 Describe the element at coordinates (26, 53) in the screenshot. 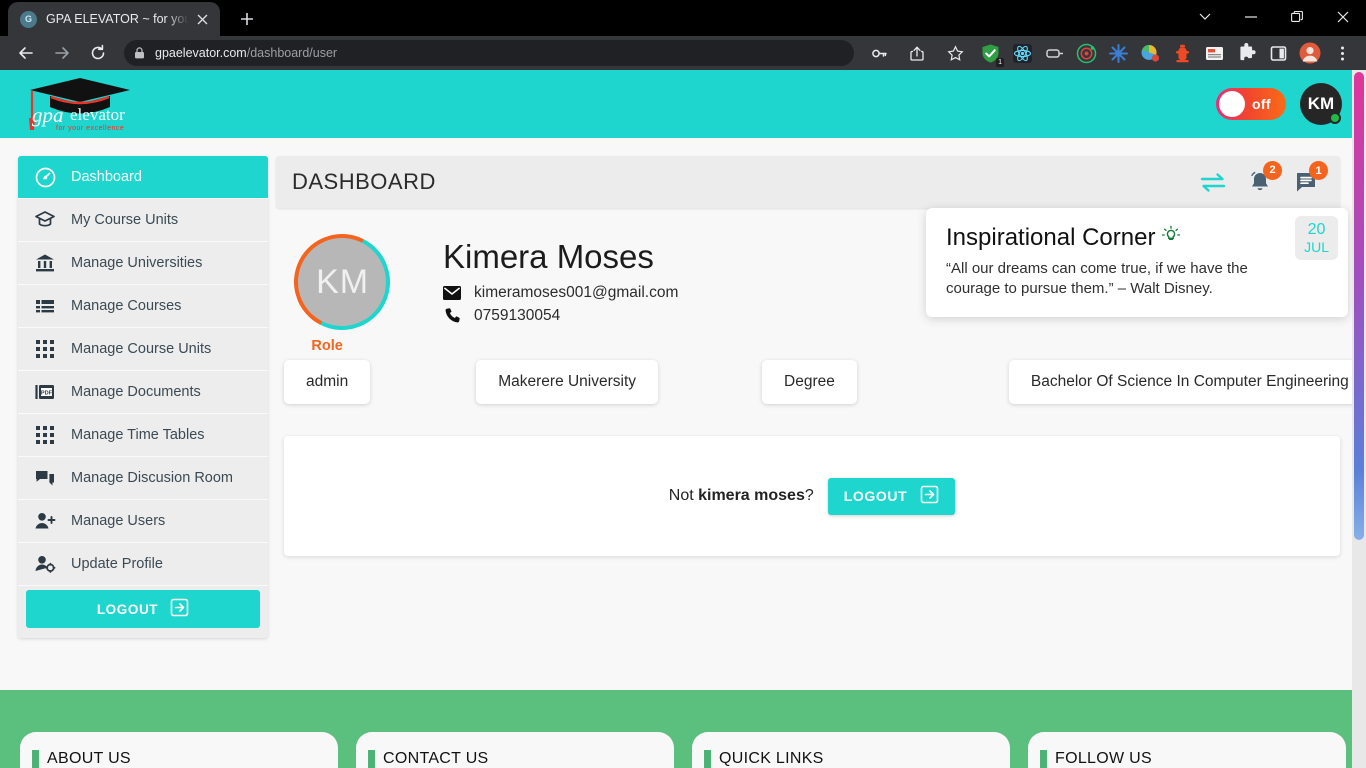

I see `back-icon` at that location.